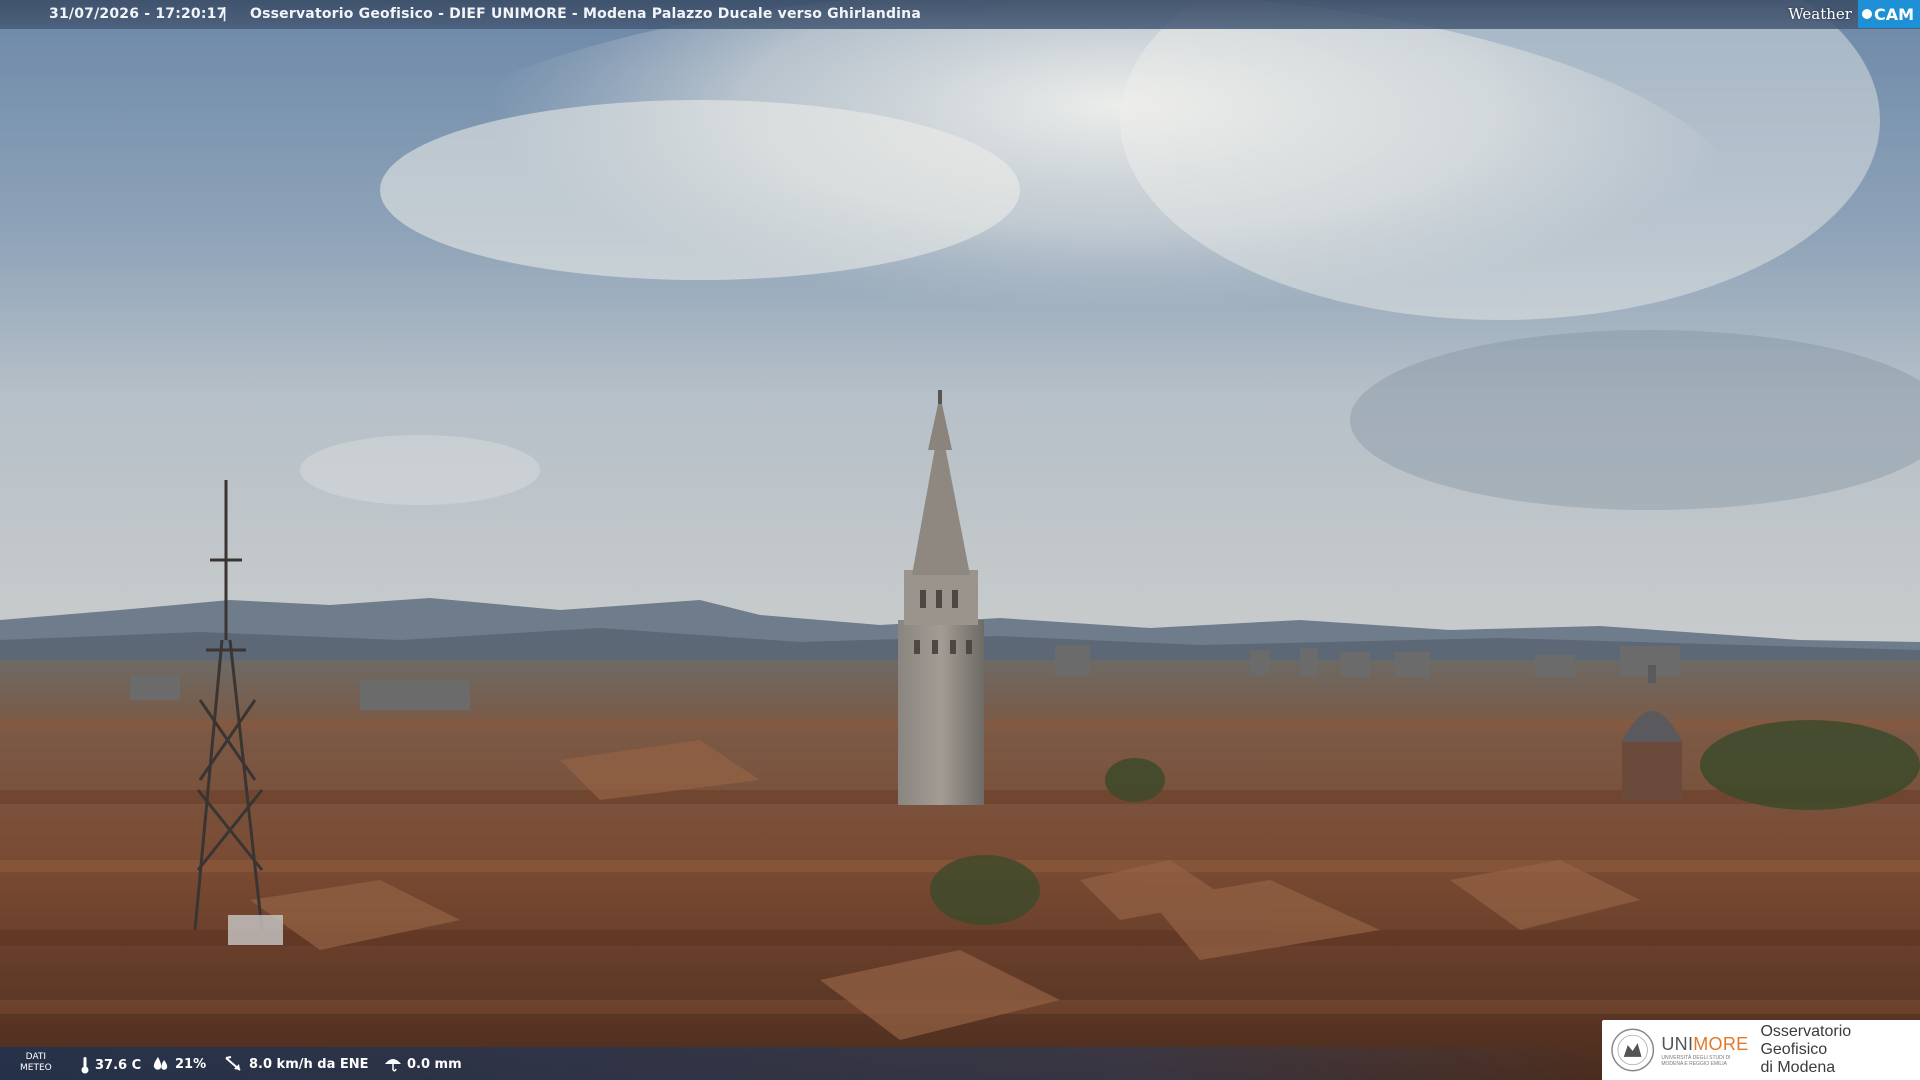  I want to click on observatory-line-1: Osservatorio Geofisico, so click(1806, 1040).